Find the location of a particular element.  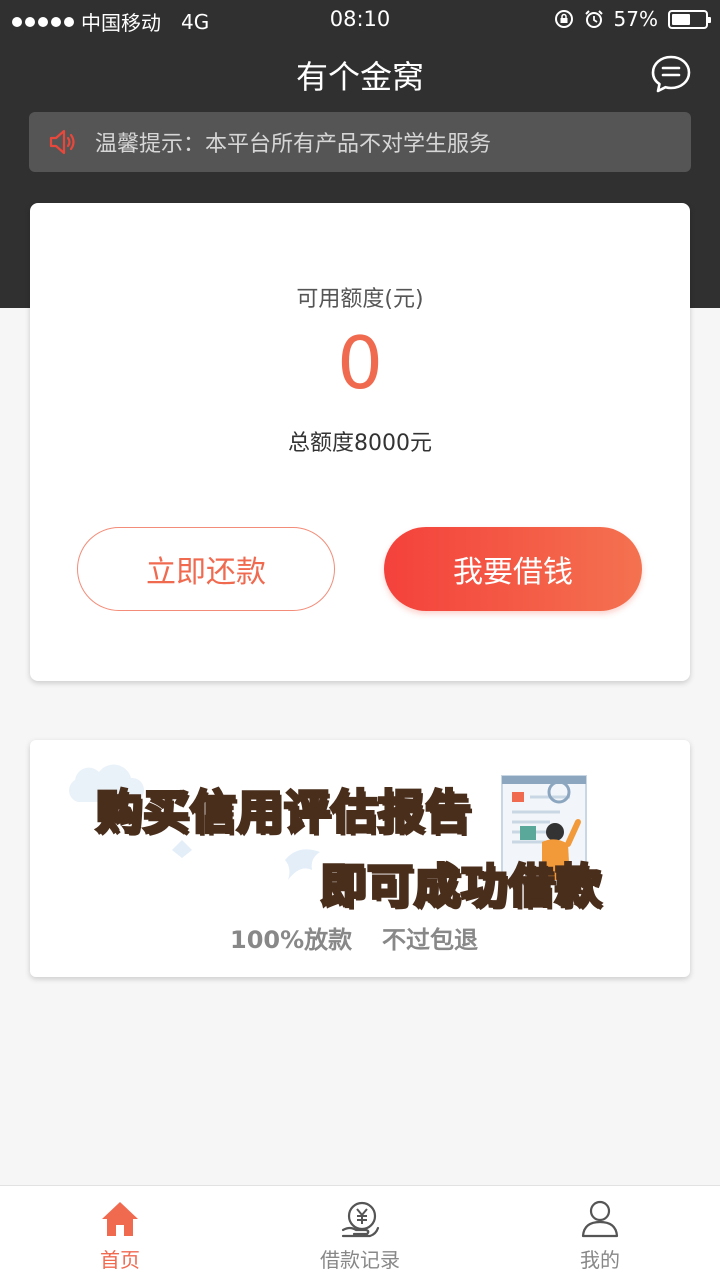

notice-text: 温馨提示：本平台所有产品不对学生服务 is located at coordinates (293, 144).